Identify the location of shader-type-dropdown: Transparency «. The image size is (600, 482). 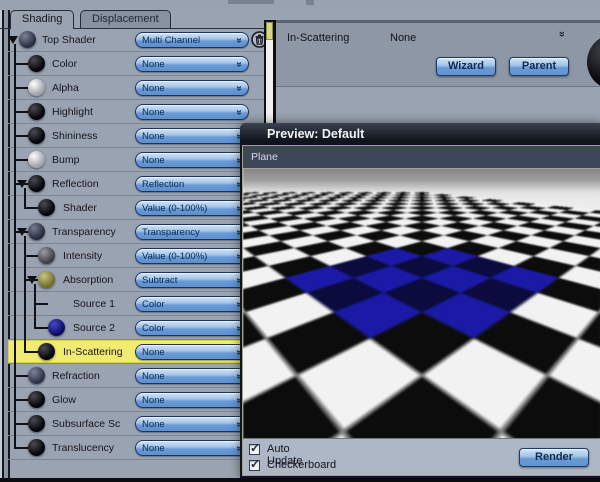
(192, 232).